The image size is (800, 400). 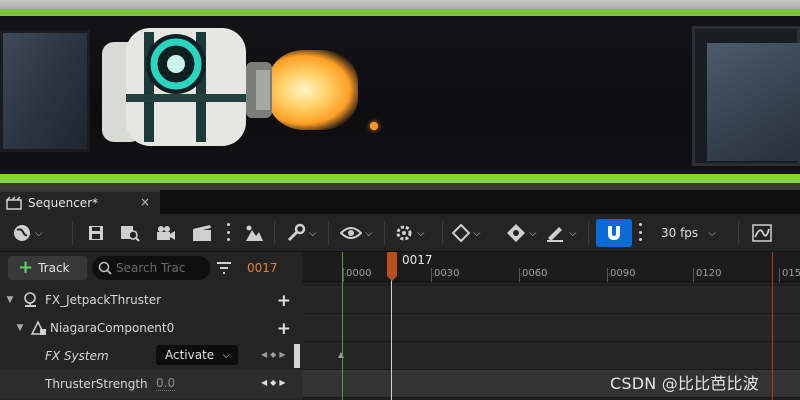 What do you see at coordinates (684, 383) in the screenshot?
I see `watermark-text: CSDN @比比芭比波` at bounding box center [684, 383].